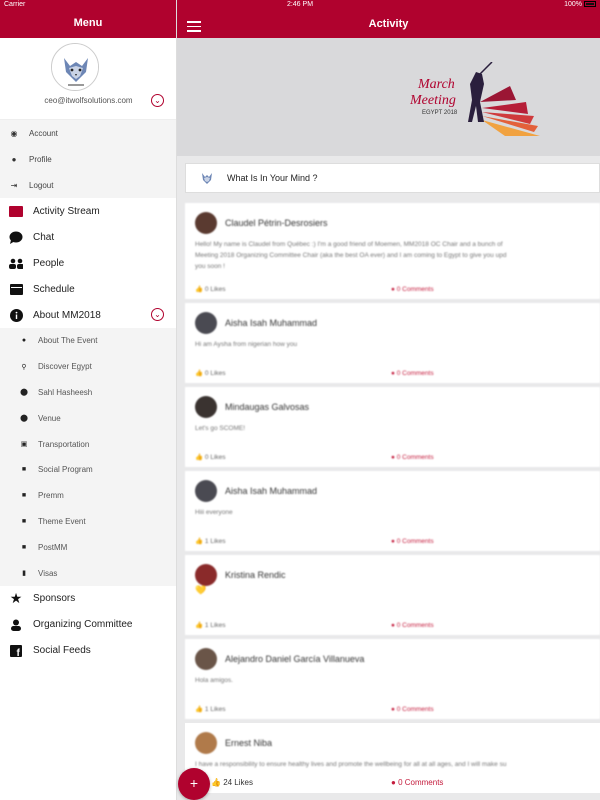 This screenshot has height=800, width=600. Describe the element at coordinates (44, 237) in the screenshot. I see `sidebar-item-label: Chat` at that location.